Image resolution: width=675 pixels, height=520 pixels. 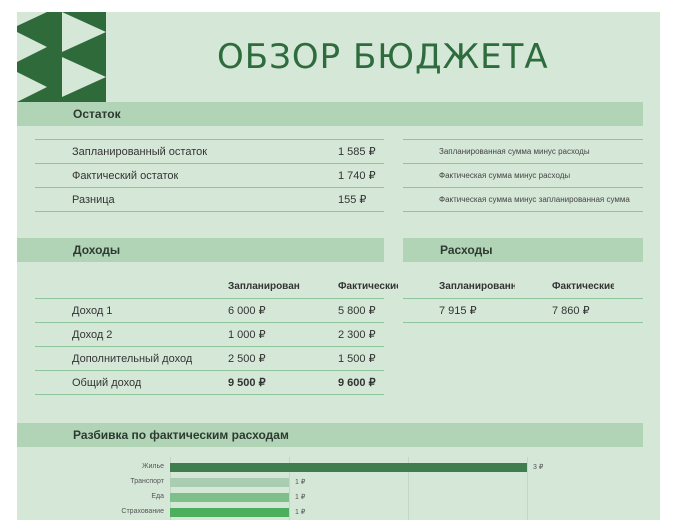 What do you see at coordinates (92, 311) in the screenshot?
I see `row-label: Доход 1` at bounding box center [92, 311].